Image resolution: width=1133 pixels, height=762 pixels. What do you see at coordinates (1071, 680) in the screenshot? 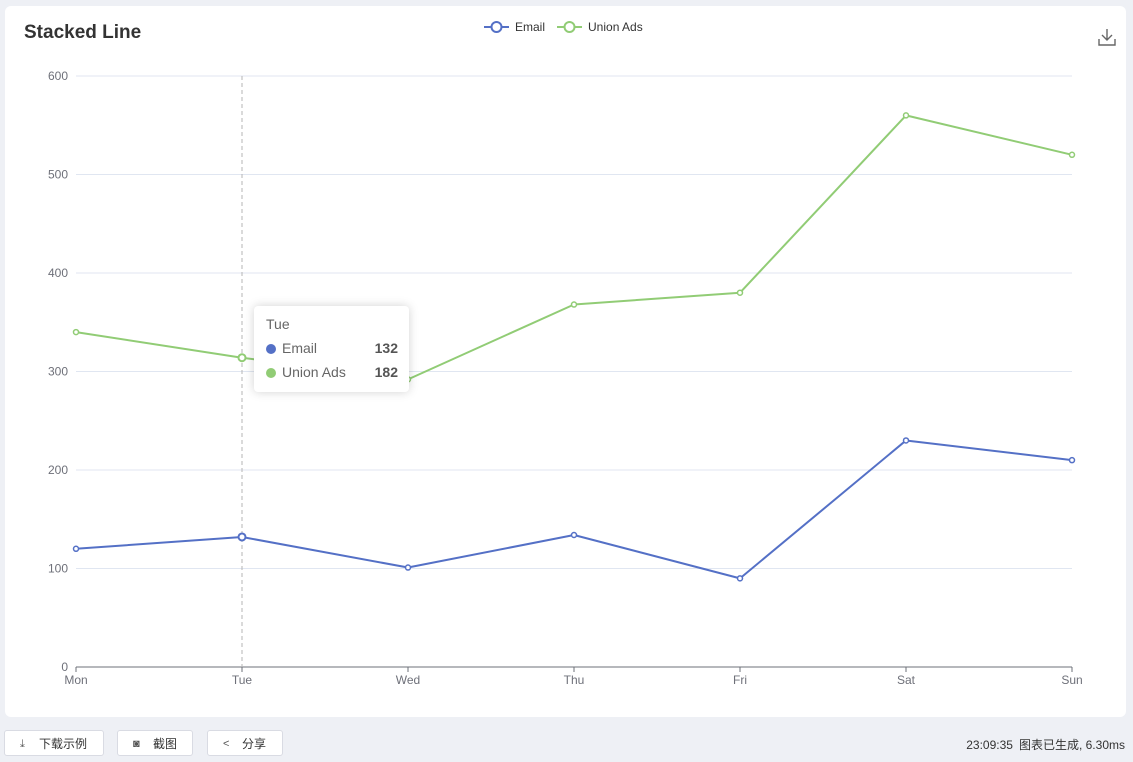
I see `x-tick-label: Sun` at bounding box center [1071, 680].